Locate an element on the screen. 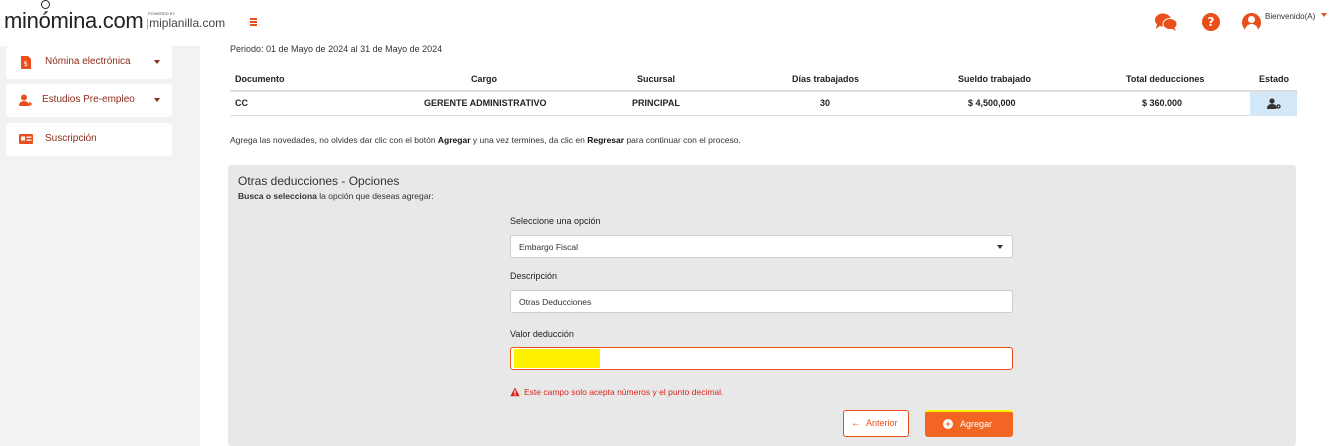  instructions-part: para continuar con el proceso. is located at coordinates (682, 140).